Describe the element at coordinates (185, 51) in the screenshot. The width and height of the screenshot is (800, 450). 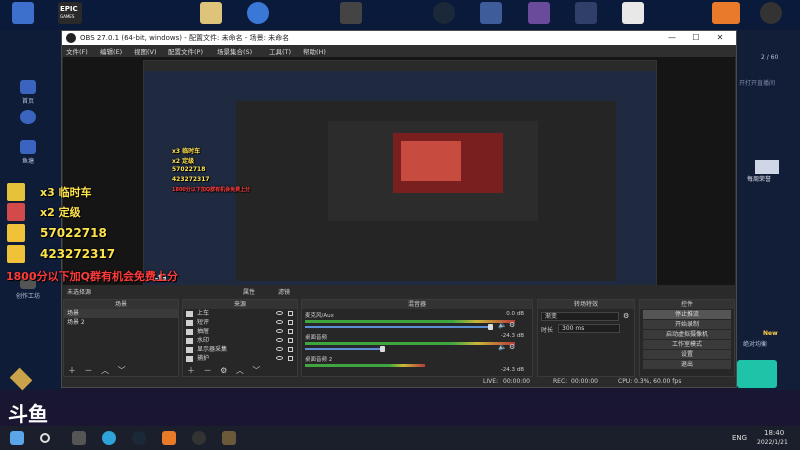
I see `menu-profile: 配置文件(P)` at that location.